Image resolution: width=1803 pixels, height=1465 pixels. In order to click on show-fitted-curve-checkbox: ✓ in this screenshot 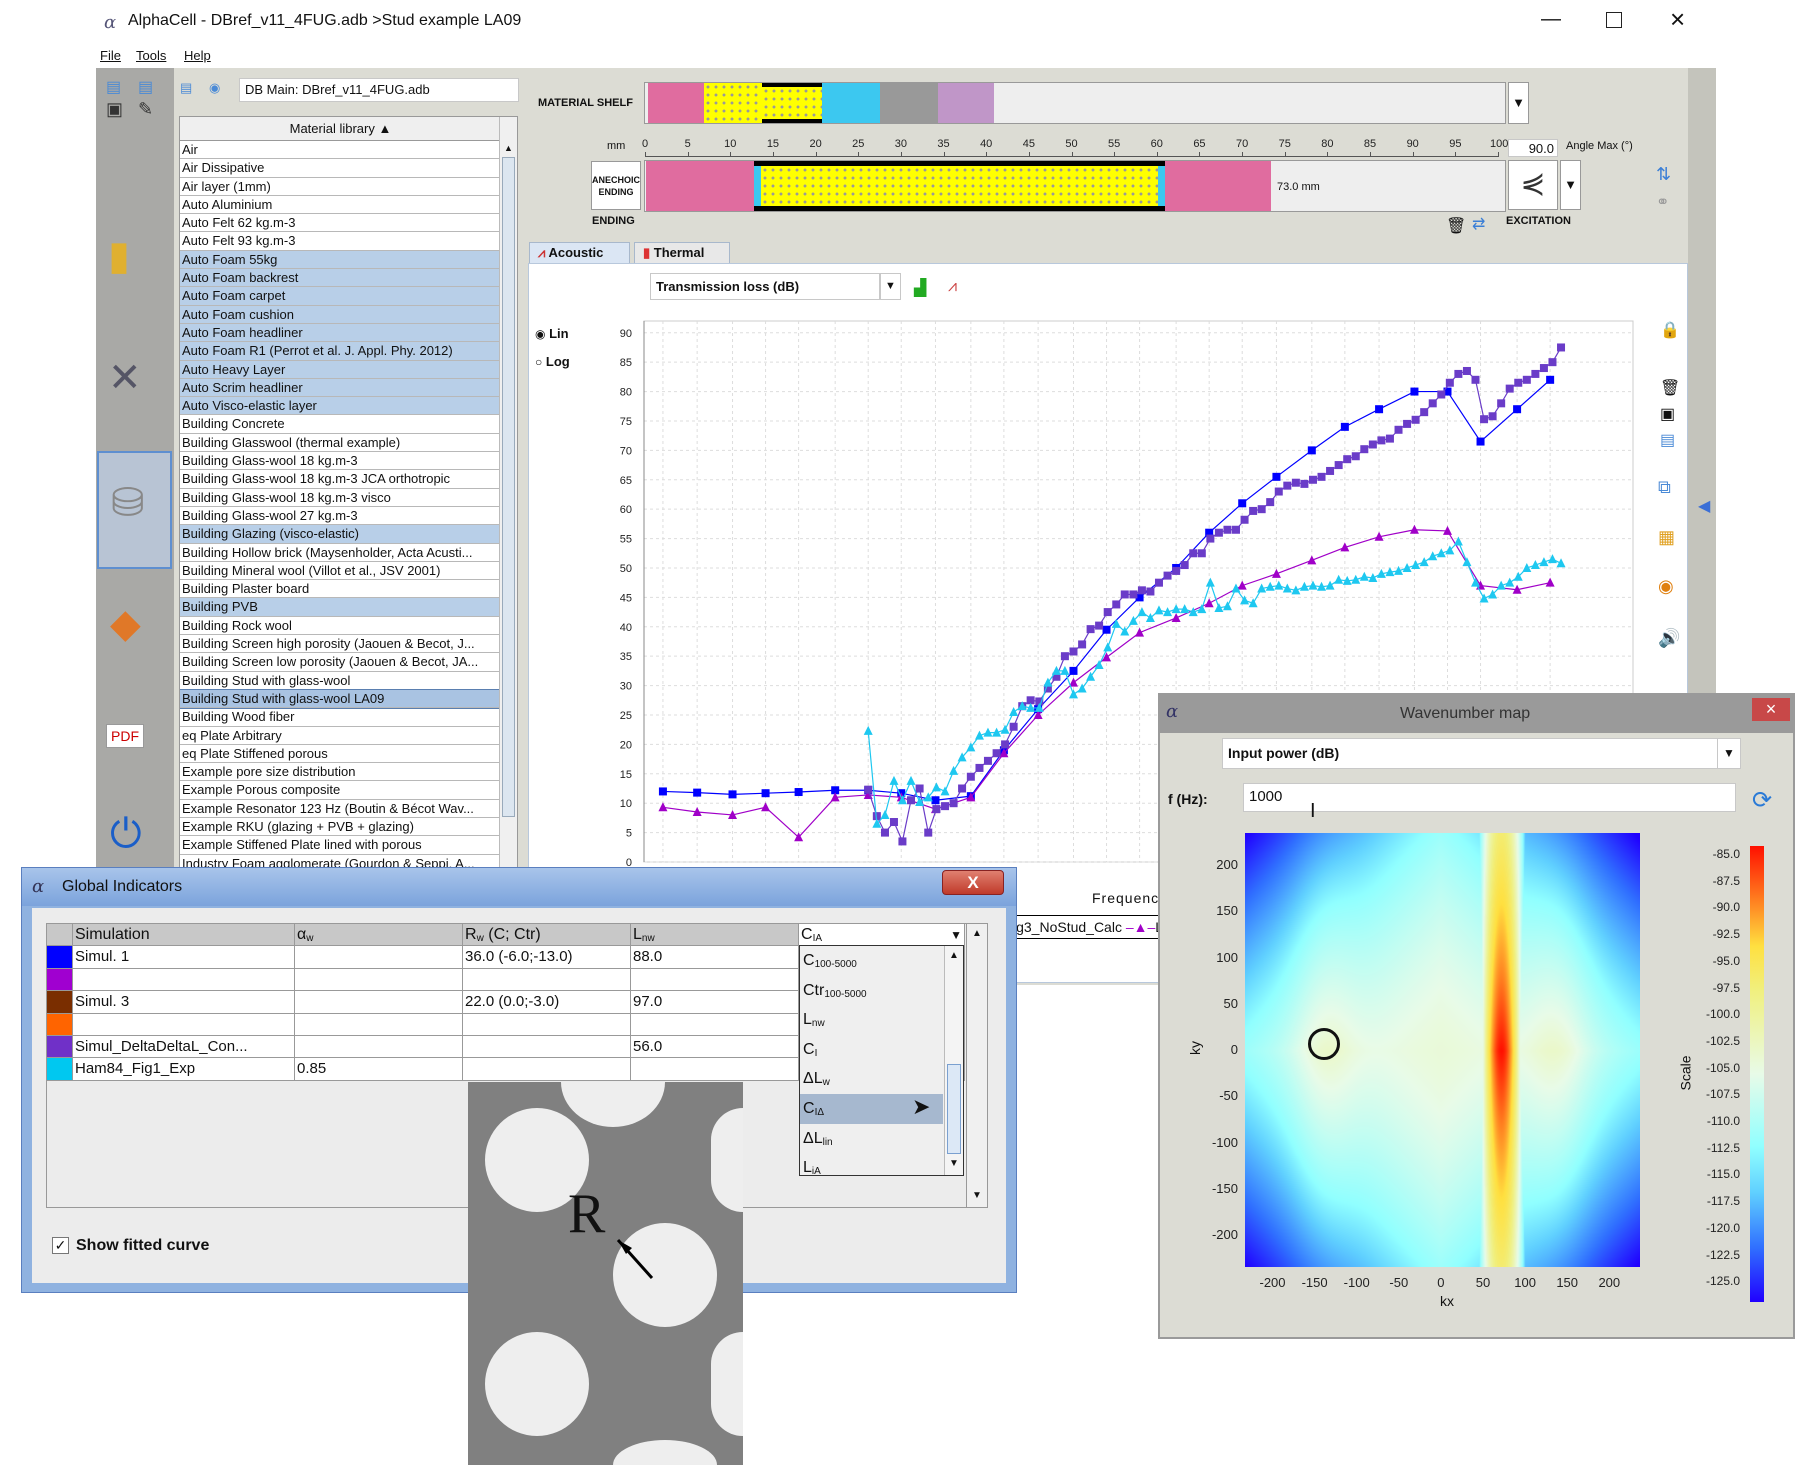, I will do `click(60, 1245)`.